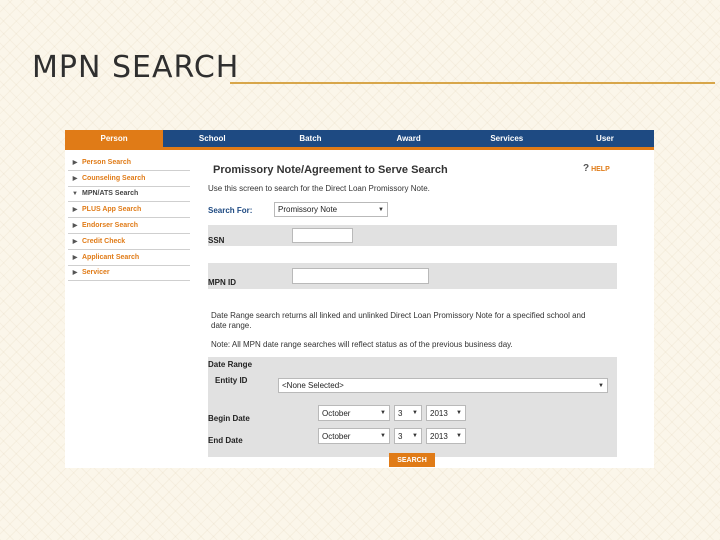 The height and width of the screenshot is (540, 720). Describe the element at coordinates (412, 235) in the screenshot. I see `ssn-row` at that location.